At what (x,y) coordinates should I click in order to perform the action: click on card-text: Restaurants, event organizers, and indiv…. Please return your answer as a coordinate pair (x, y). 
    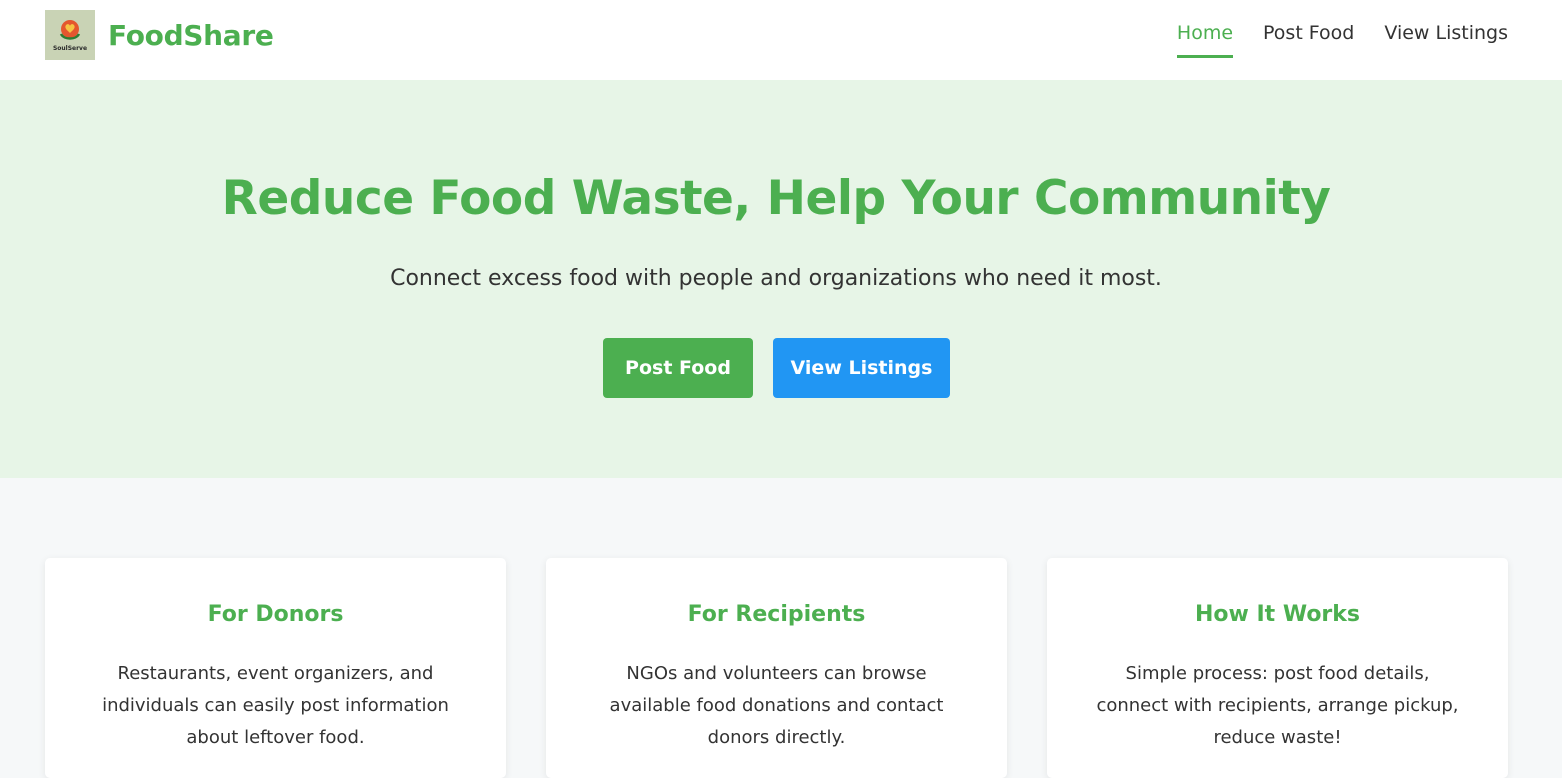
    Looking at the image, I should click on (275, 705).